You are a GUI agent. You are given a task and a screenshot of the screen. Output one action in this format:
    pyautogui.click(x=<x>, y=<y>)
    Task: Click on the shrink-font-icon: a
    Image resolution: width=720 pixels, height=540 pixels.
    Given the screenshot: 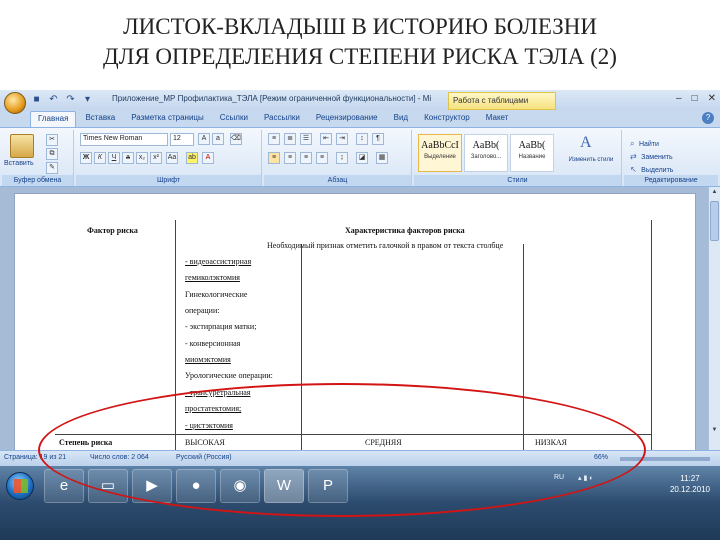 What is the action you would take?
    pyautogui.click(x=218, y=139)
    